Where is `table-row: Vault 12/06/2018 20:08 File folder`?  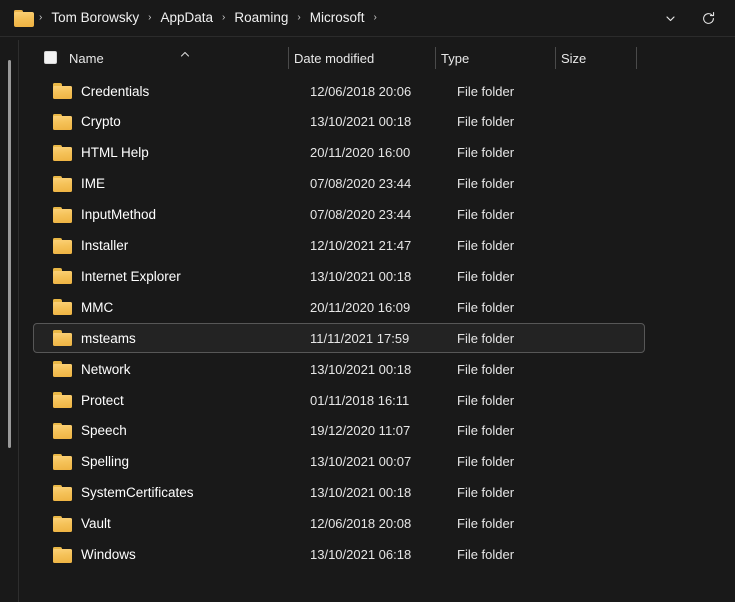 table-row: Vault 12/06/2018 20:08 File folder is located at coordinates (339, 524).